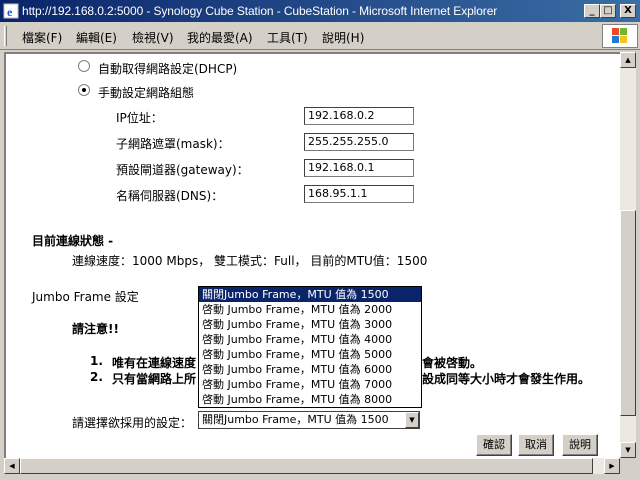 This screenshot has height=480, width=640. What do you see at coordinates (343, 37) in the screenshot?
I see `menu-help: 說明(H)` at bounding box center [343, 37].